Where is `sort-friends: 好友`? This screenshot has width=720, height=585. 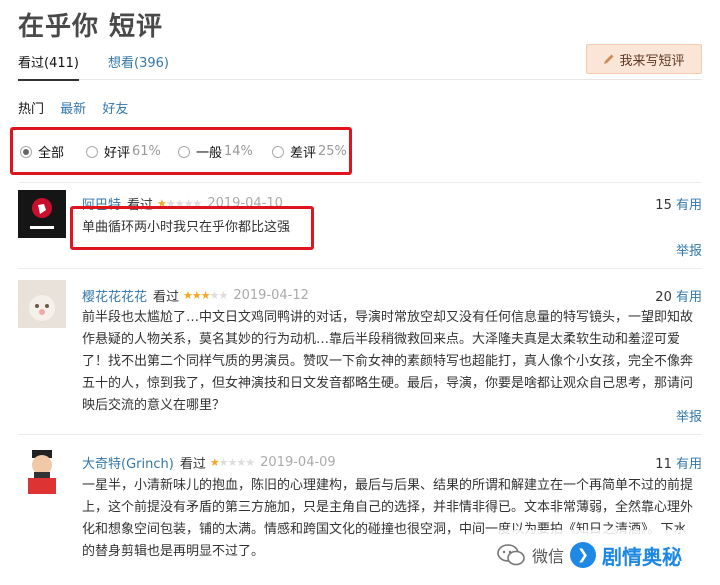 sort-friends: 好友 is located at coordinates (115, 109).